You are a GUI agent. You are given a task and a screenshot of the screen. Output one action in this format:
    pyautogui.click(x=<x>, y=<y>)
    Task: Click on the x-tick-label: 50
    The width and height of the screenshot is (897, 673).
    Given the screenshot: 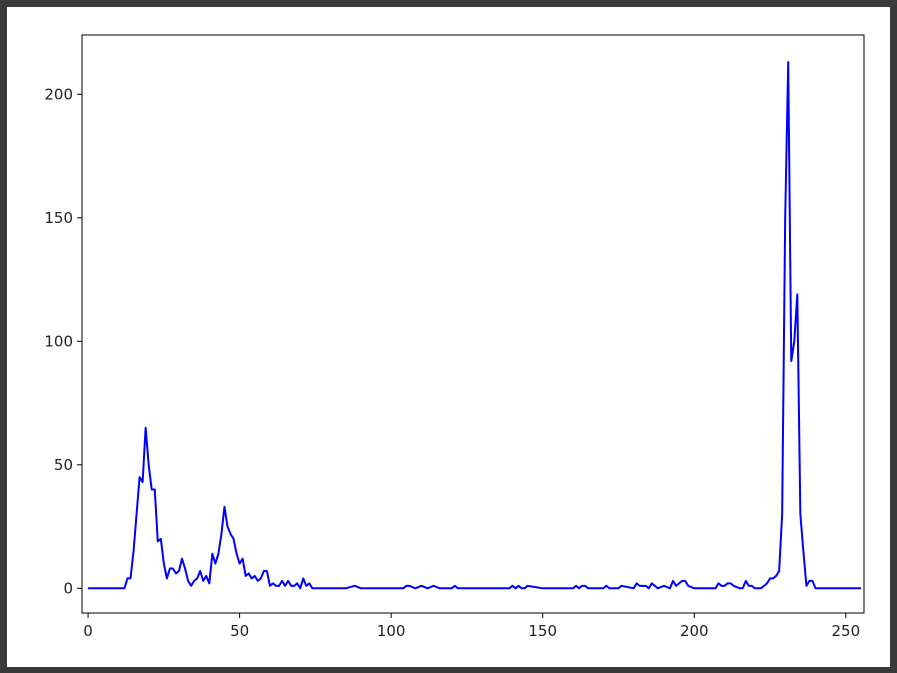 What is the action you would take?
    pyautogui.click(x=239, y=631)
    